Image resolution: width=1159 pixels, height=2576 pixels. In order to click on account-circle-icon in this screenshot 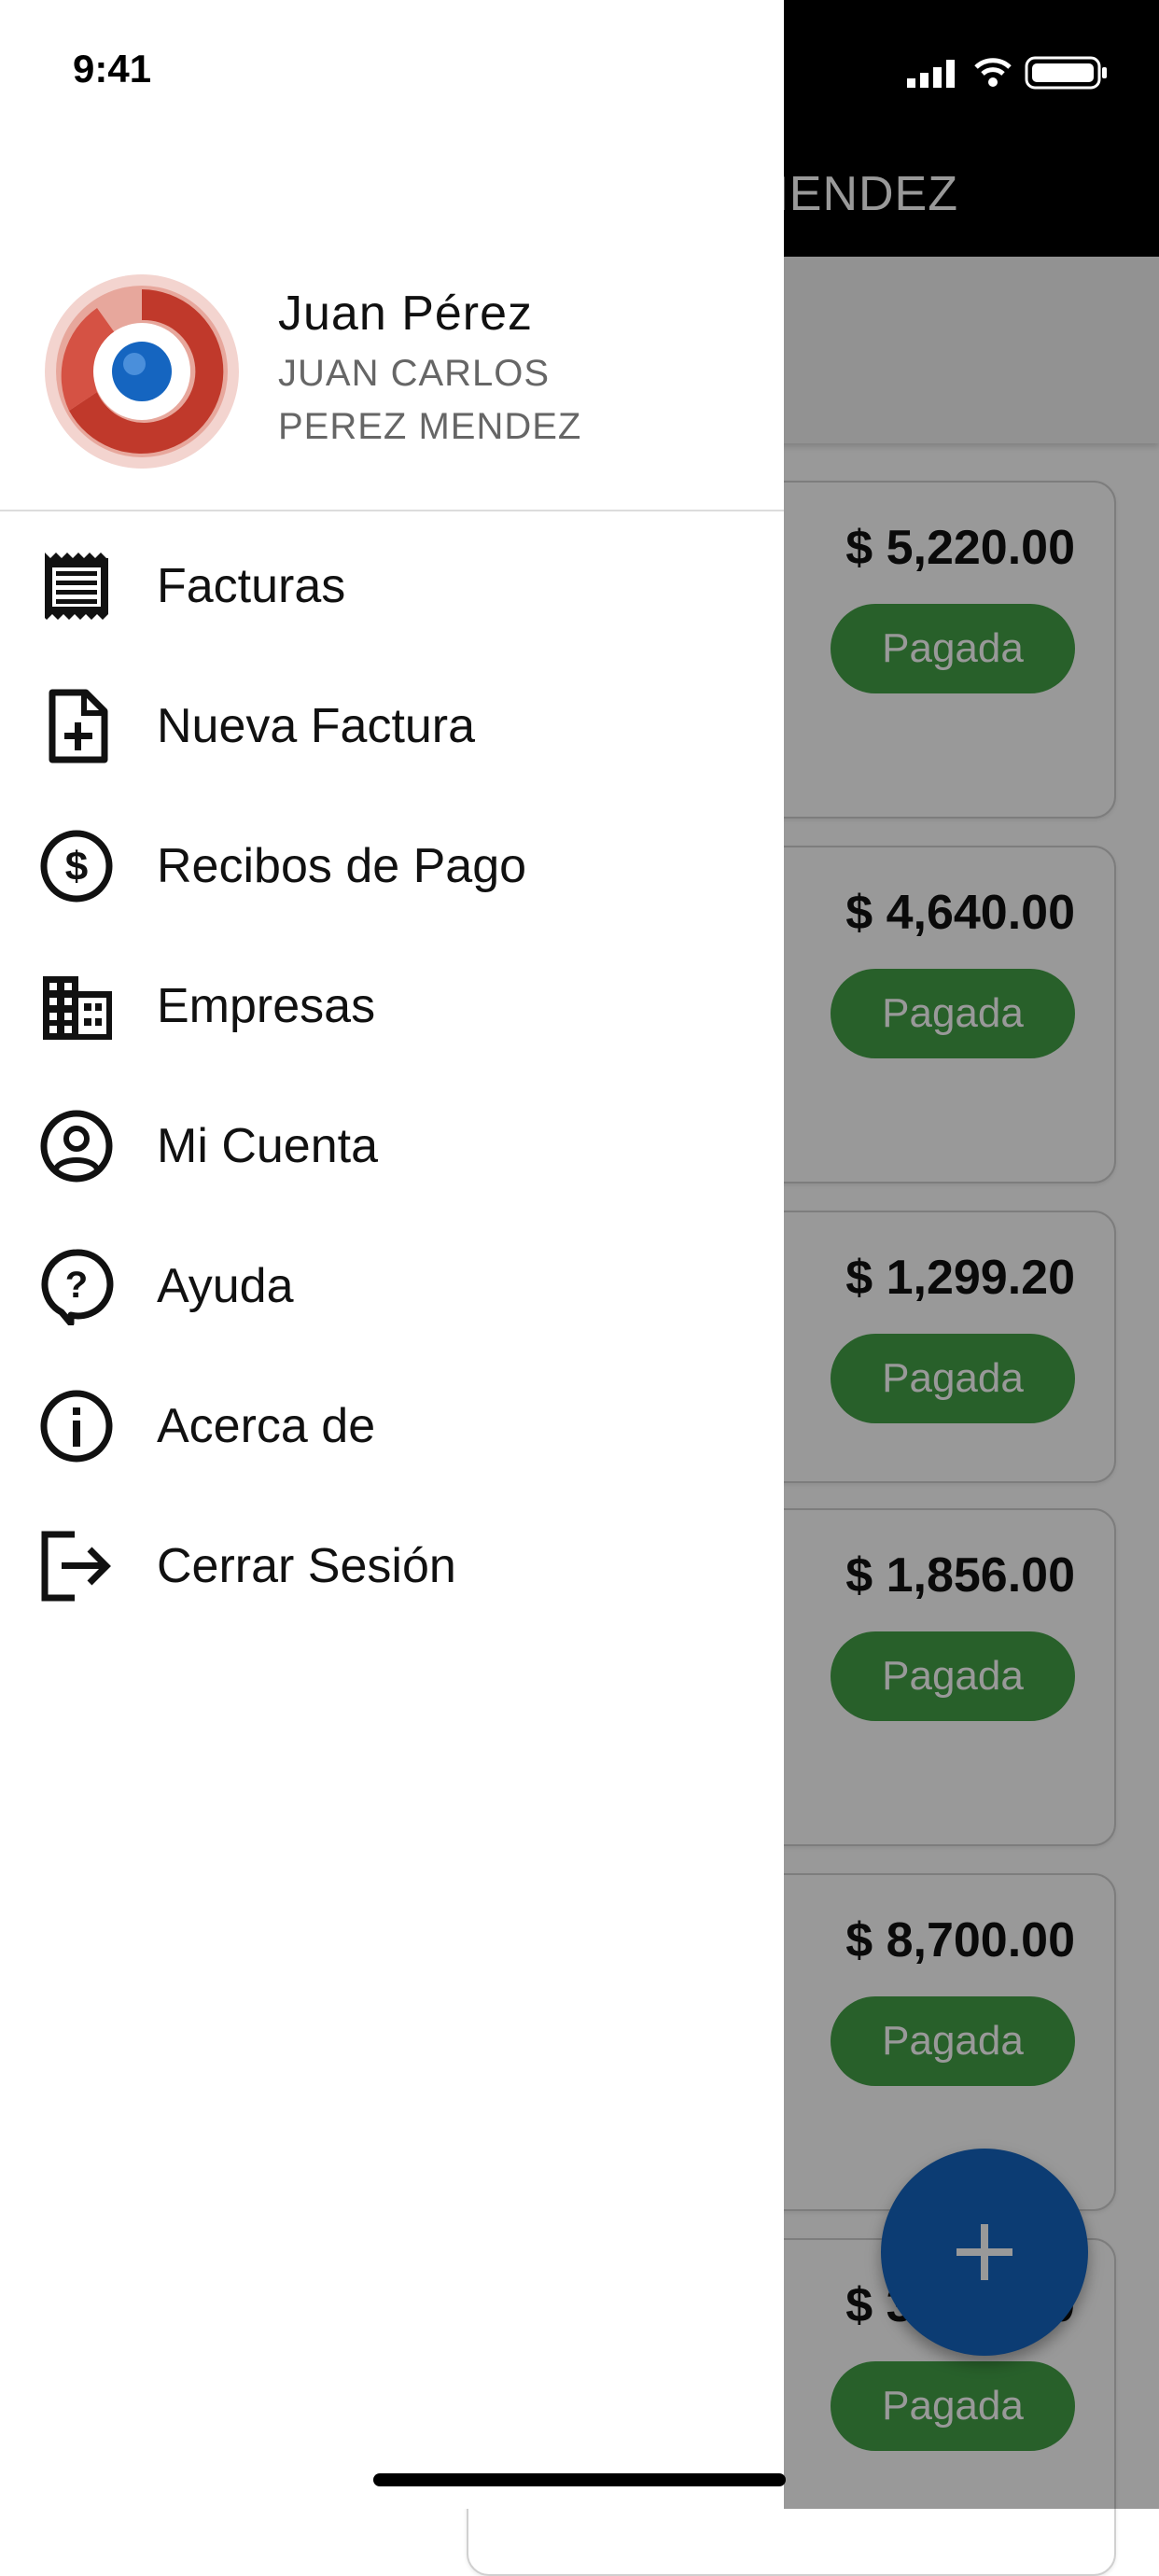, I will do `click(76, 1146)`.